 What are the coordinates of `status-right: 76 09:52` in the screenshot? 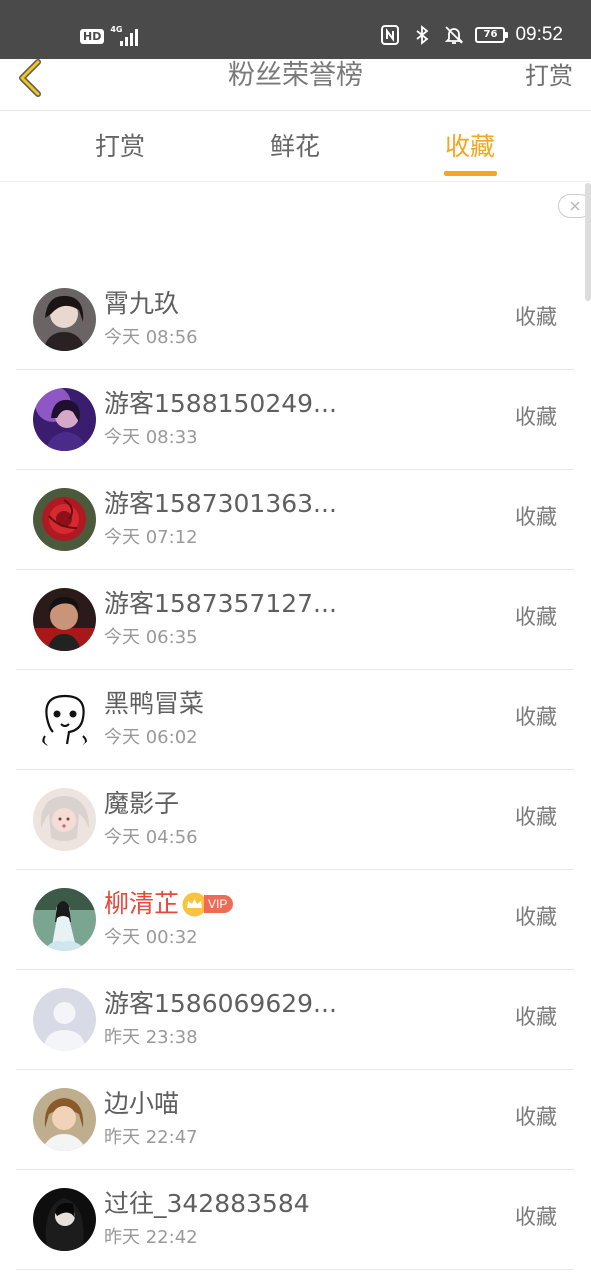 It's located at (471, 35).